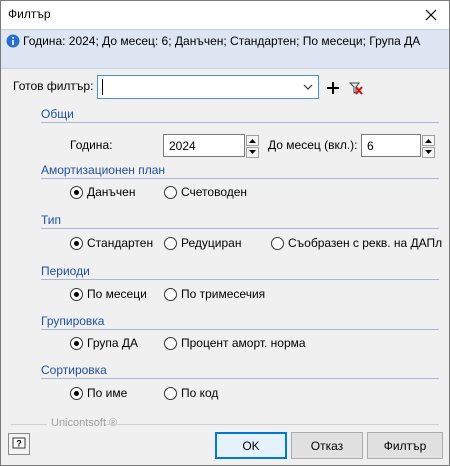 The height and width of the screenshot is (466, 450). What do you see at coordinates (182, 146) in the screenshot?
I see `year-value: 2024` at bounding box center [182, 146].